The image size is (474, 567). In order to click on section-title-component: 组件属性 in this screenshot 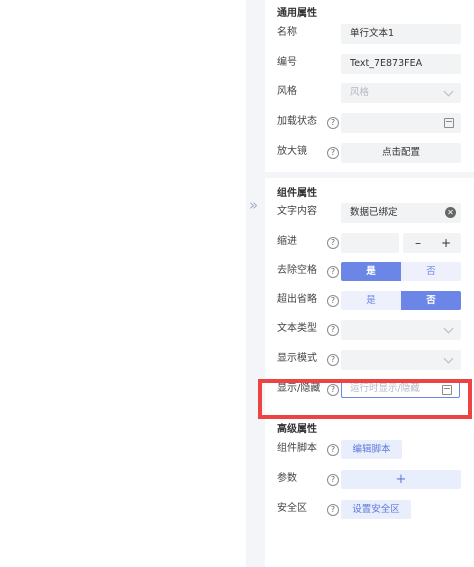, I will do `click(297, 193)`.